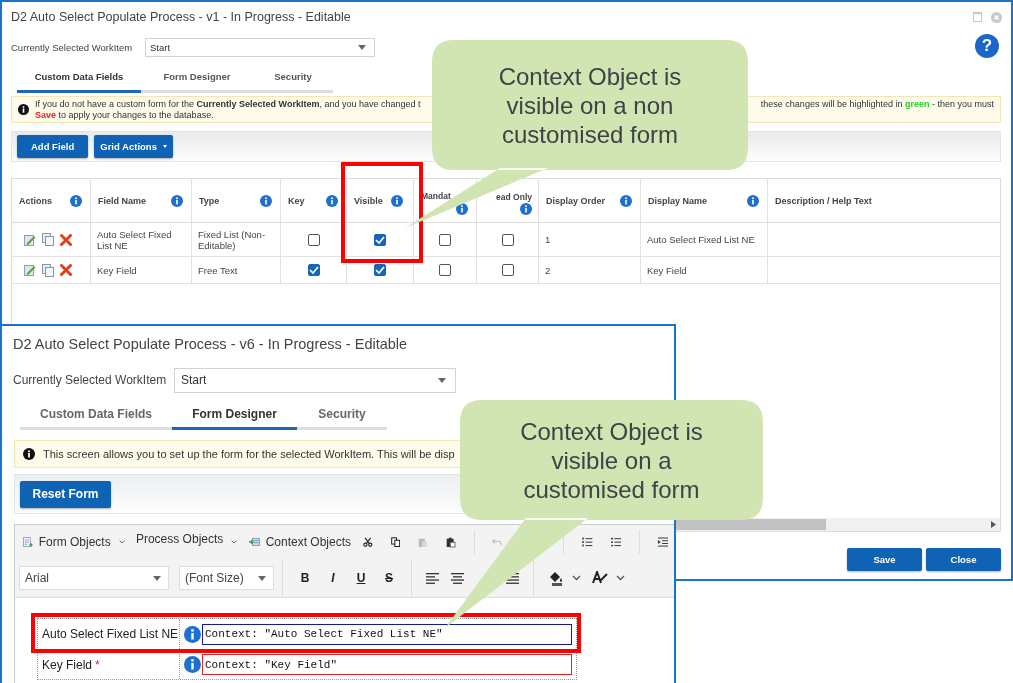 The width and height of the screenshot is (1013, 683). What do you see at coordinates (884, 559) in the screenshot?
I see `save-button: Save` at bounding box center [884, 559].